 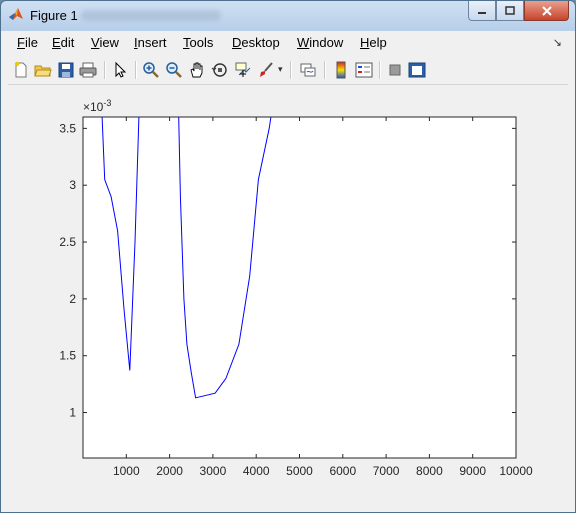 What do you see at coordinates (341, 70) in the screenshot?
I see `colorbar-icon` at bounding box center [341, 70].